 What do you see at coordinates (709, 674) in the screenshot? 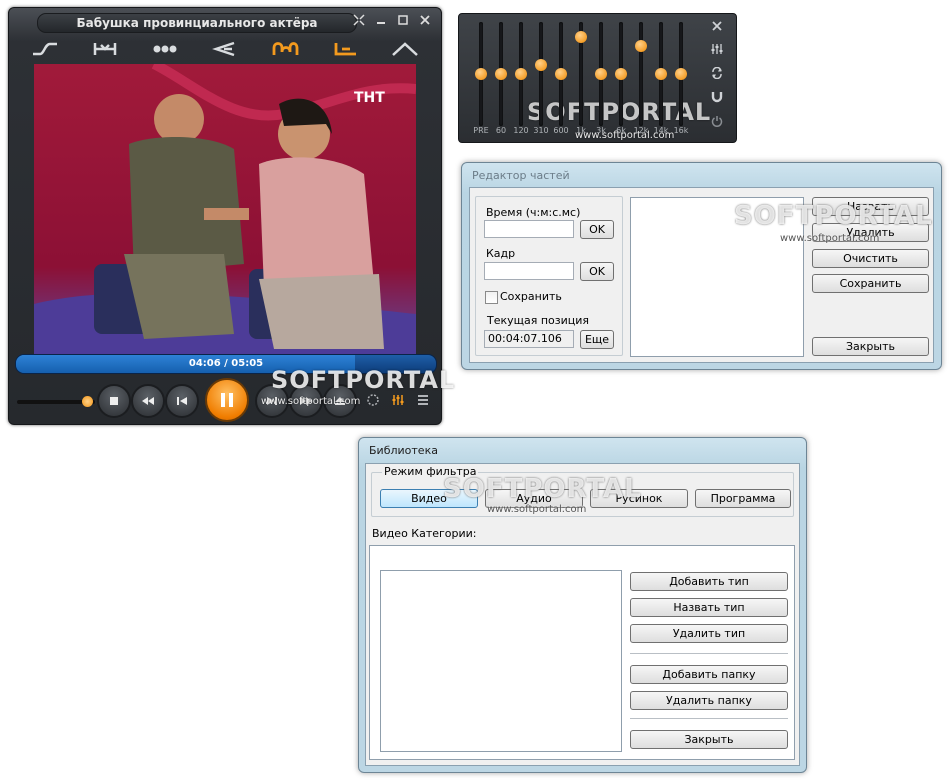
I see `add-folder-button: Добавить папку` at bounding box center [709, 674].